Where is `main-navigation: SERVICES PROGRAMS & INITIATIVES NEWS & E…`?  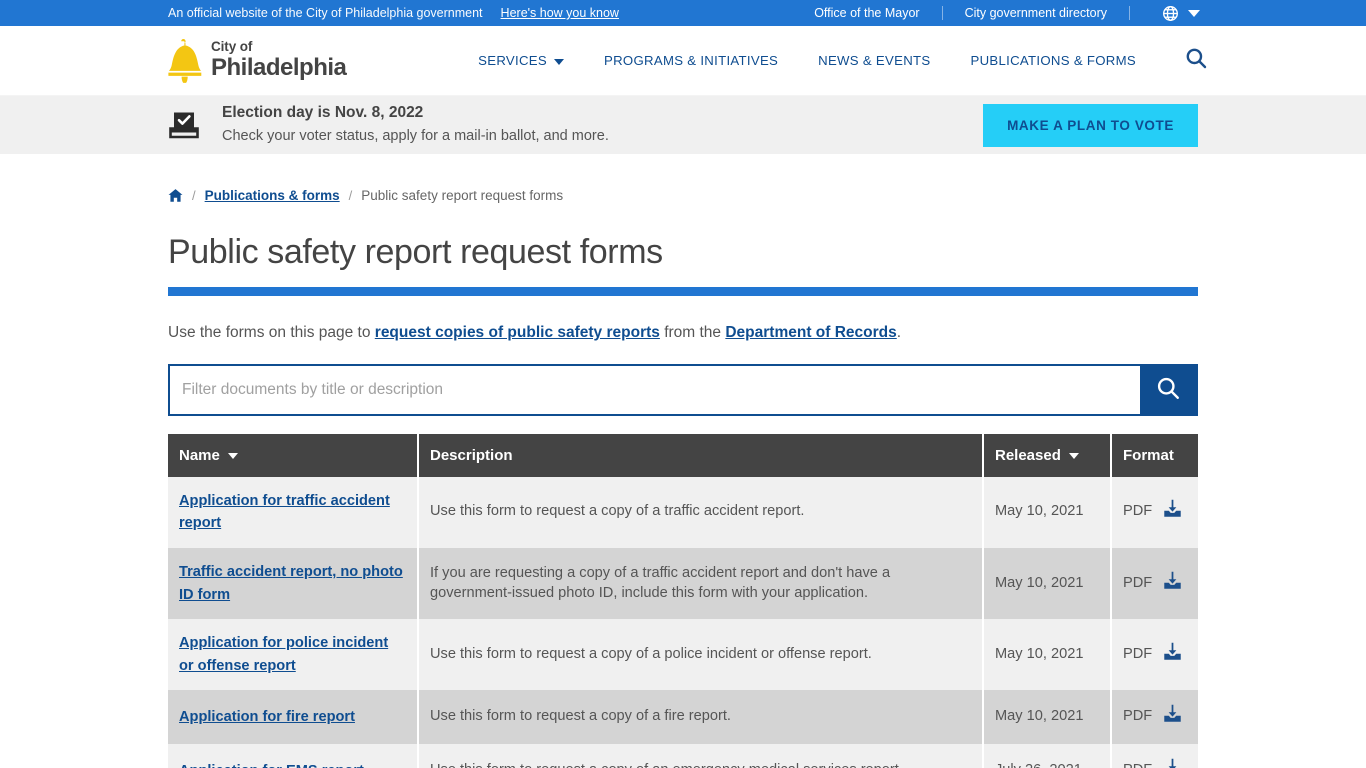 main-navigation: SERVICES PROGRAMS & INITIATIVES NEWS & E… is located at coordinates (833, 60).